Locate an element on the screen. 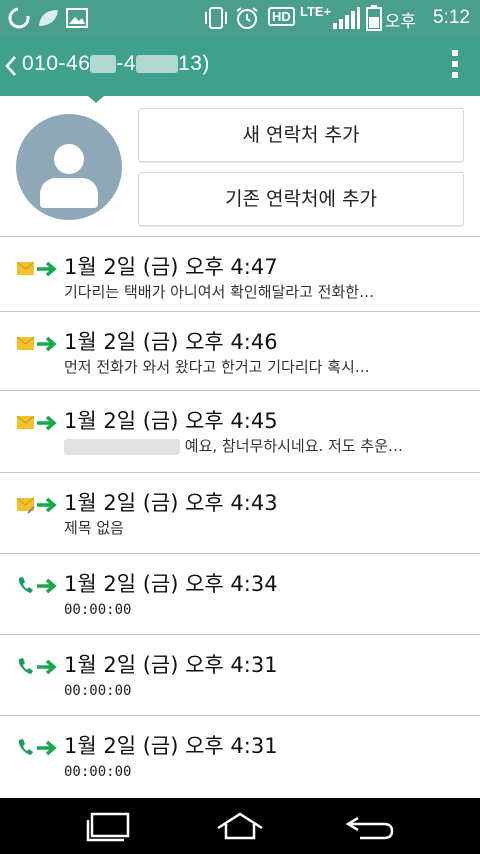 The height and width of the screenshot is (854, 480). recent-apps-icon is located at coordinates (110, 826).